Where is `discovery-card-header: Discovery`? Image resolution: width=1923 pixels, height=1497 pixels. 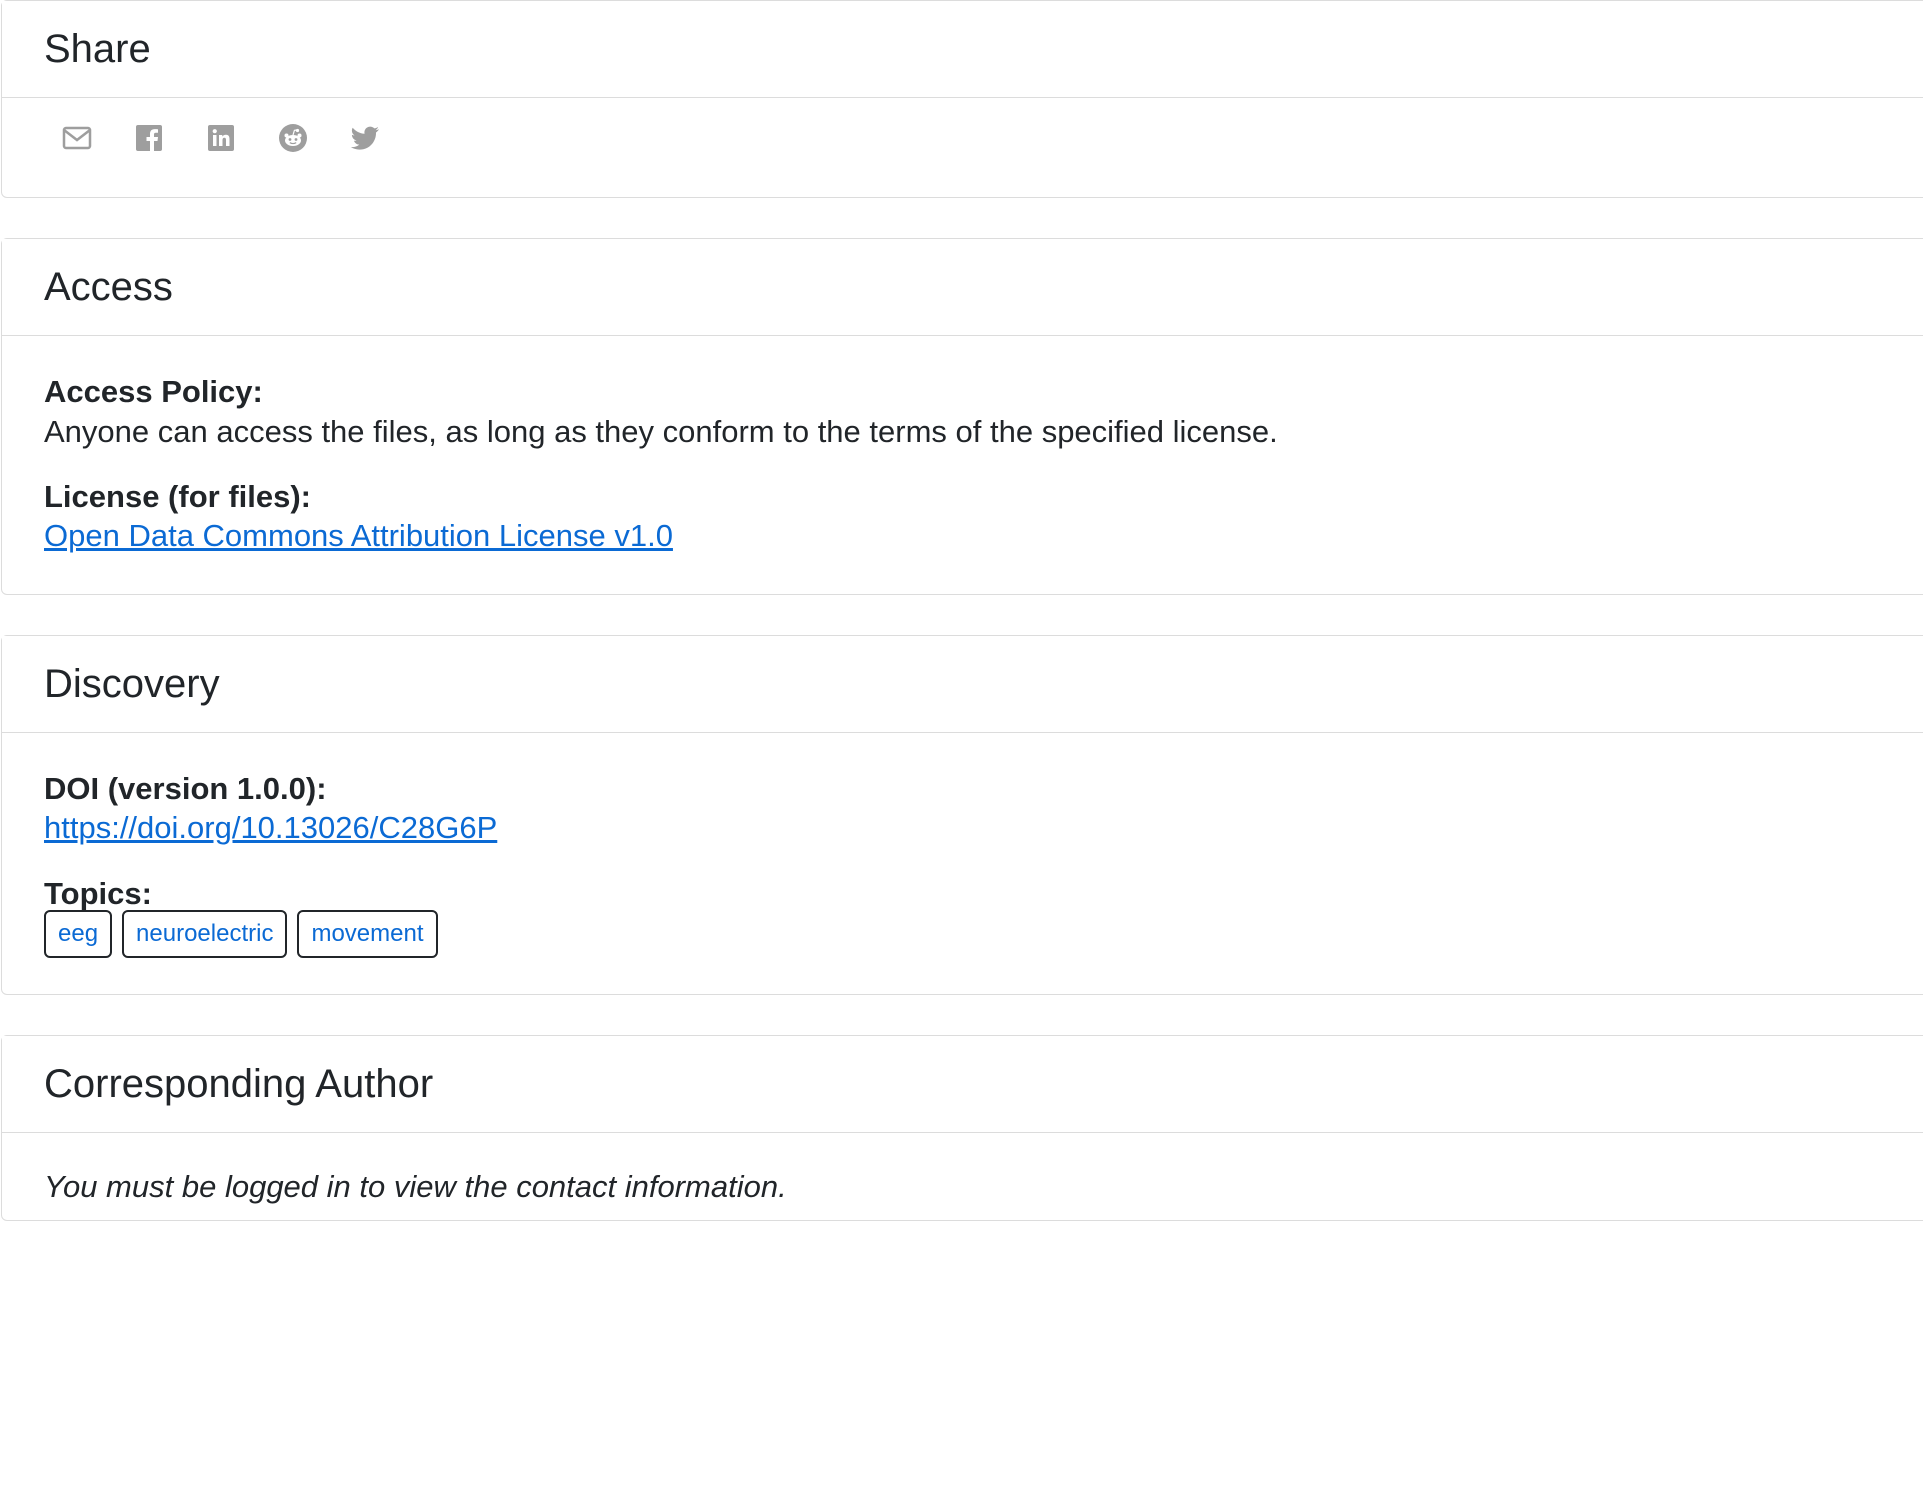
discovery-card-header: Discovery is located at coordinates (962, 684).